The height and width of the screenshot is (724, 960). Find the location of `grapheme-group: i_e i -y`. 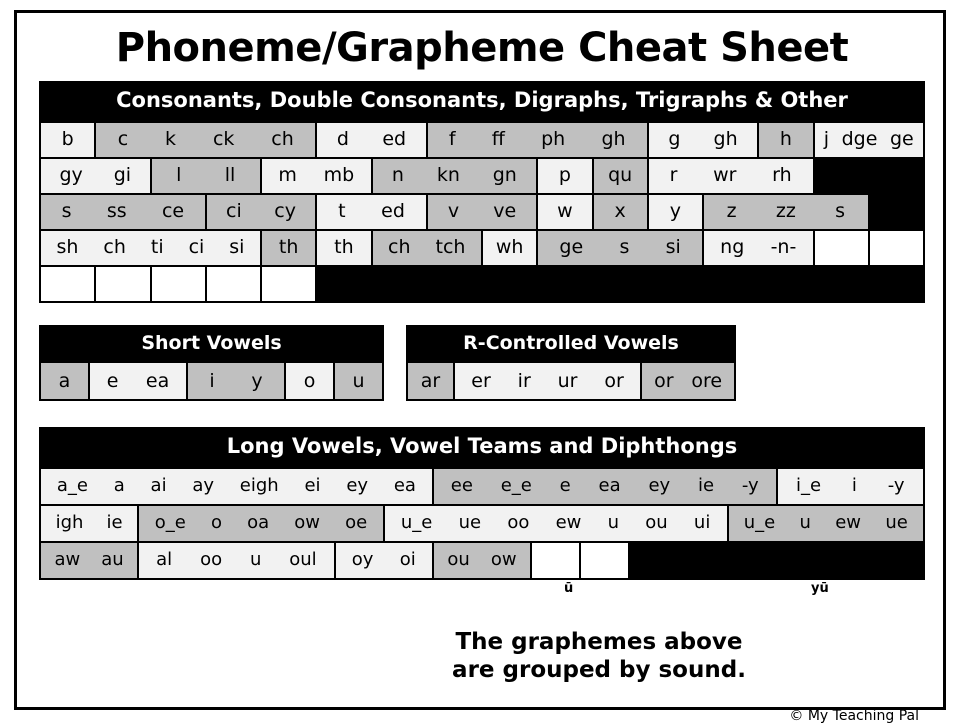

grapheme-group: i_e i -y is located at coordinates (851, 487).